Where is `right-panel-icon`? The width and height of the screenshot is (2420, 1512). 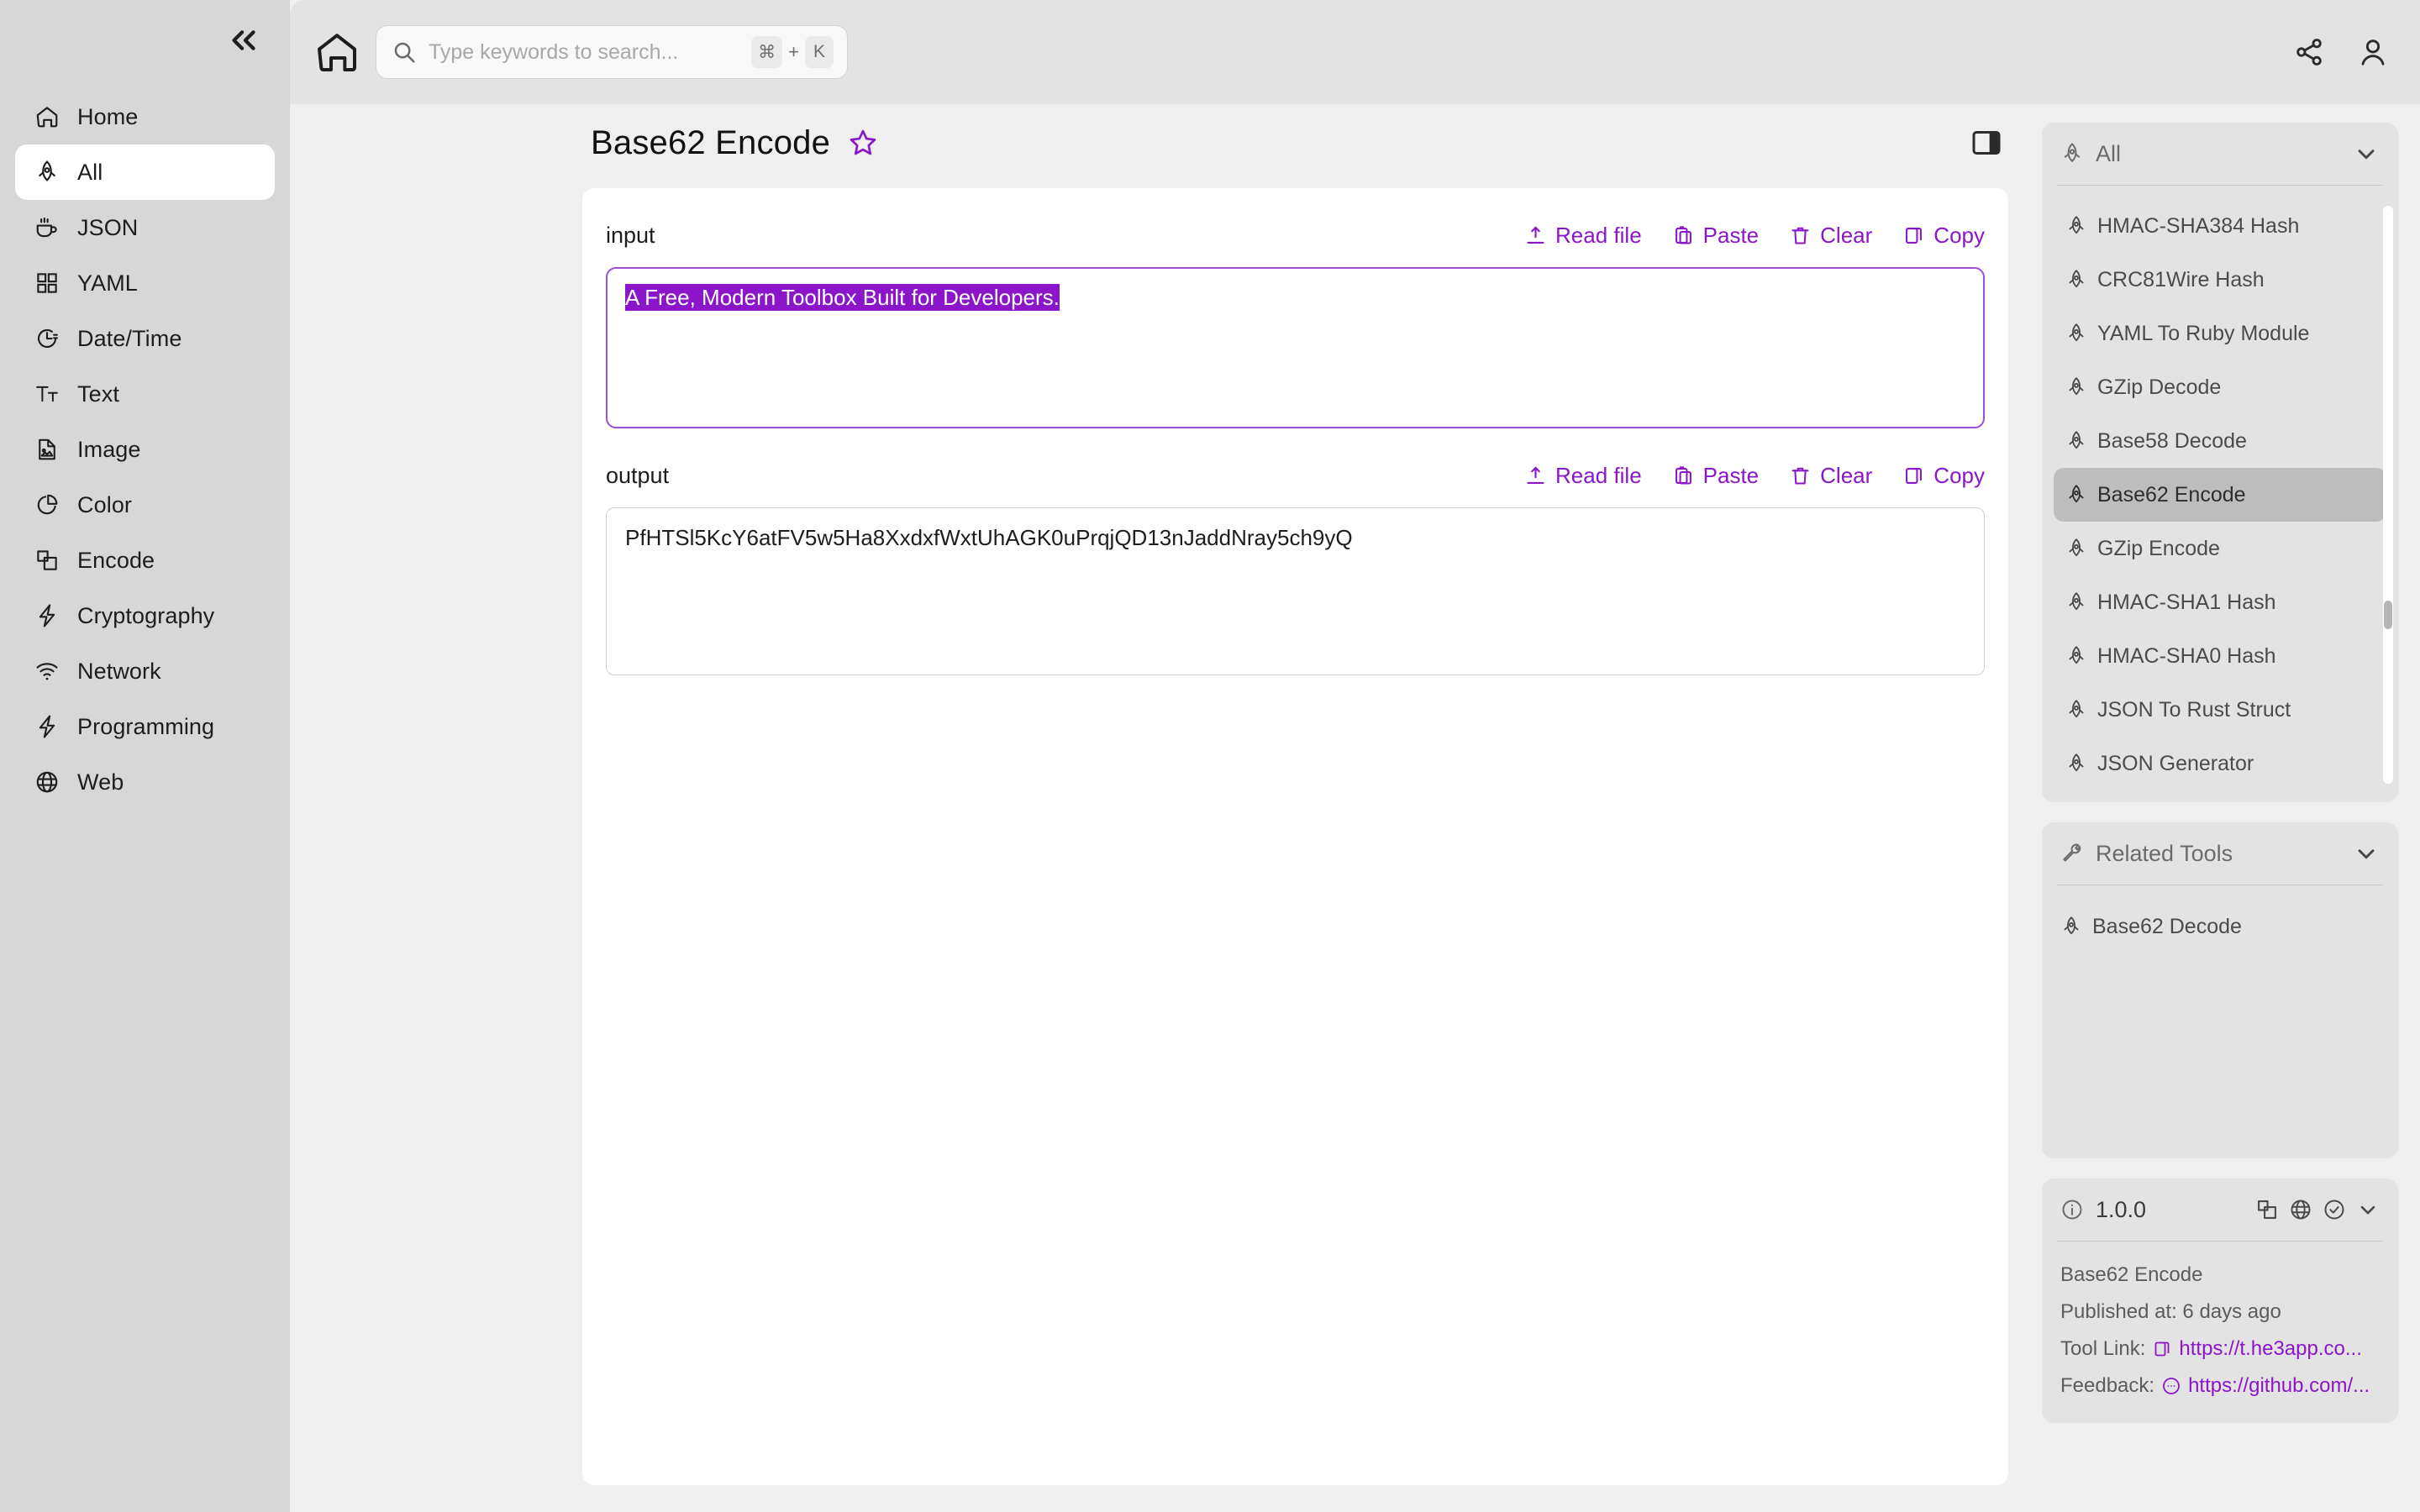 right-panel-icon is located at coordinates (1986, 143).